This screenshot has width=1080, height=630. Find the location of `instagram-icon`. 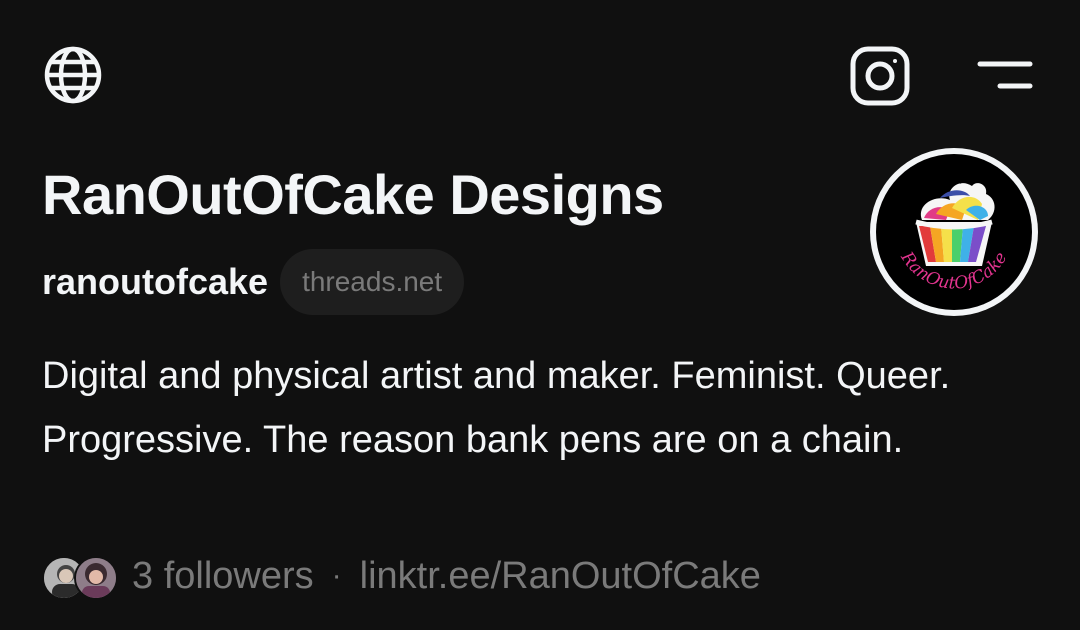

instagram-icon is located at coordinates (880, 76).